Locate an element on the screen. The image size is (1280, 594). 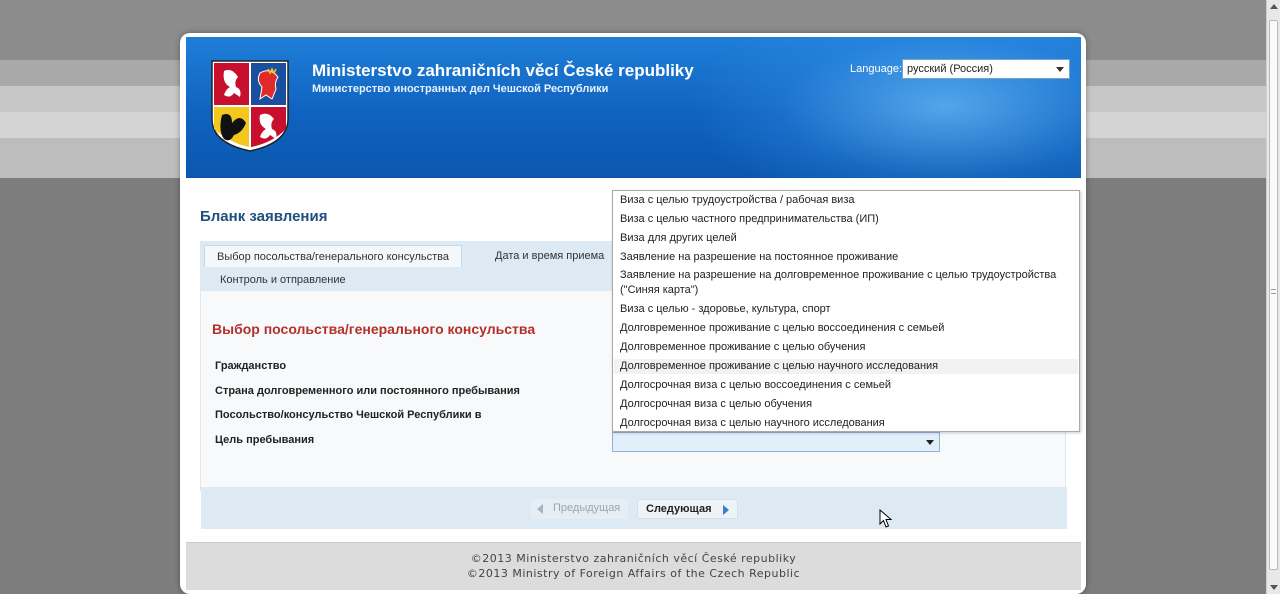
previous-button-label: Предыдущая is located at coordinates (587, 508).